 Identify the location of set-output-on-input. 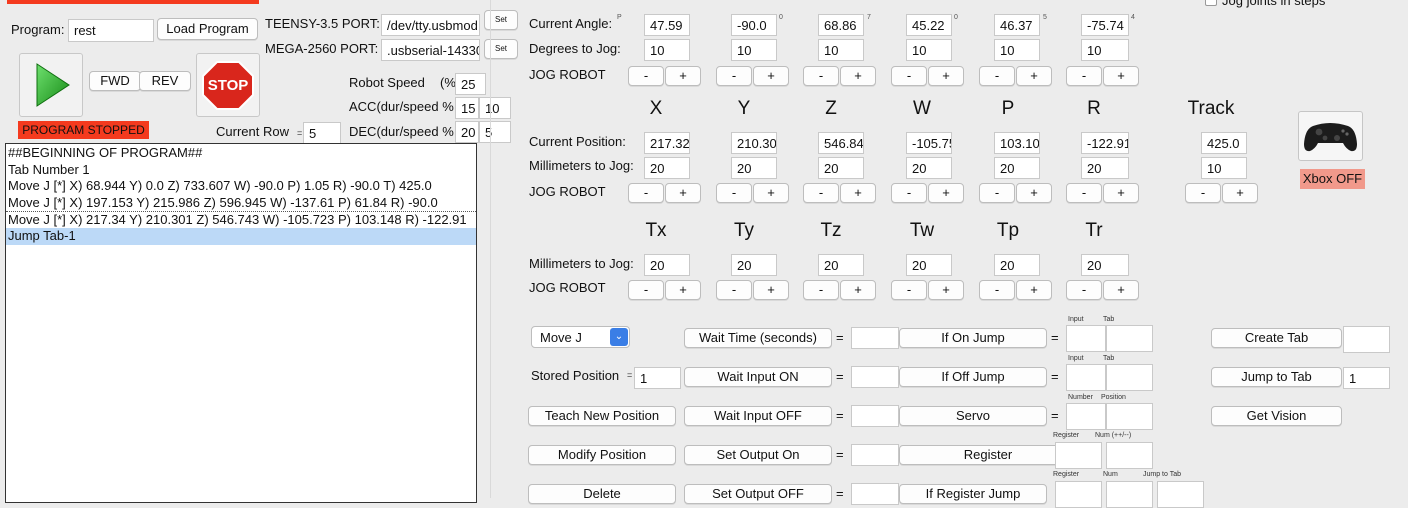
(875, 455).